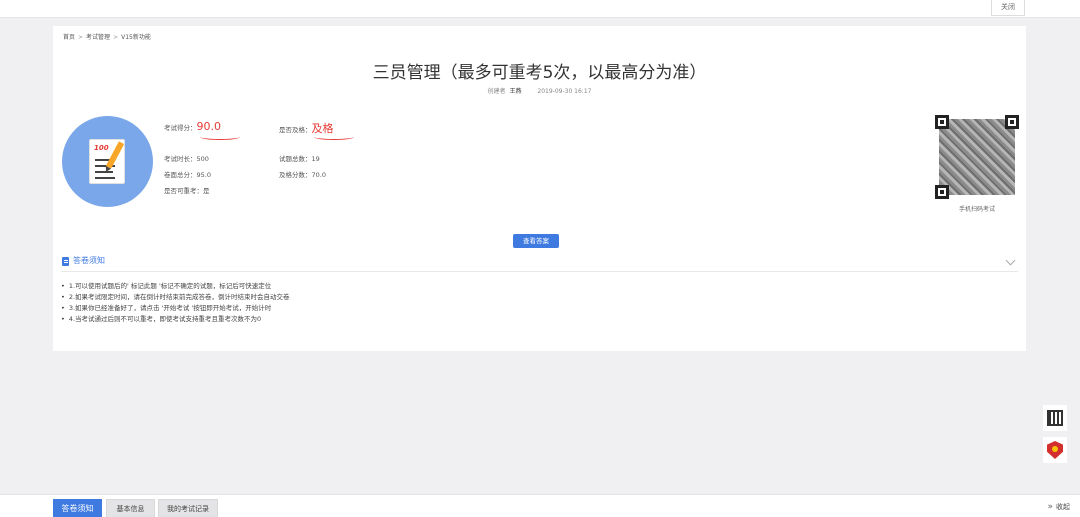 This screenshot has width=1080, height=517. I want to click on rule-item: 2.如果考试限定时间，请在倒计时结束前完成答卷，倒计时结束时会自动交卷, so click(175, 296).